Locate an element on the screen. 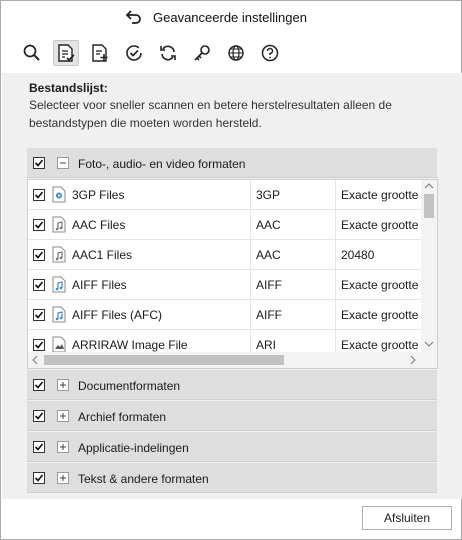  group-header-archives: Archief formaten is located at coordinates (232, 416).